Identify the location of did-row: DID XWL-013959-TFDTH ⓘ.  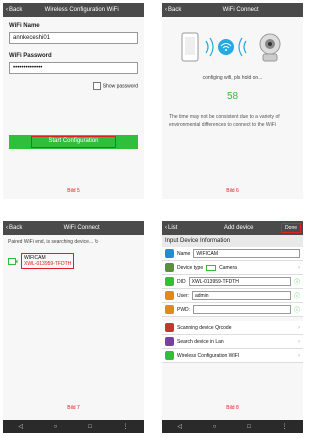
(232, 282).